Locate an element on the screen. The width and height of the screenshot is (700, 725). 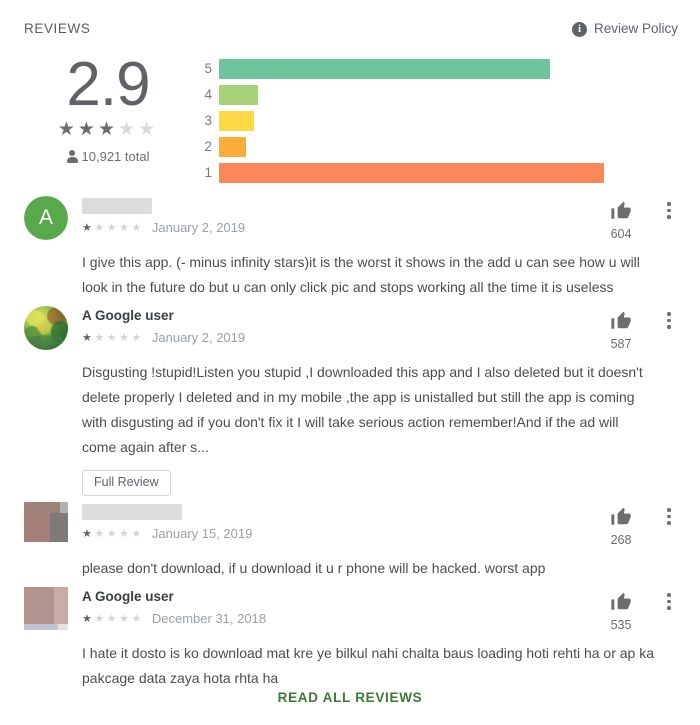
read-all-reviews-footer: READ ALL REVIEWS is located at coordinates (350, 698).